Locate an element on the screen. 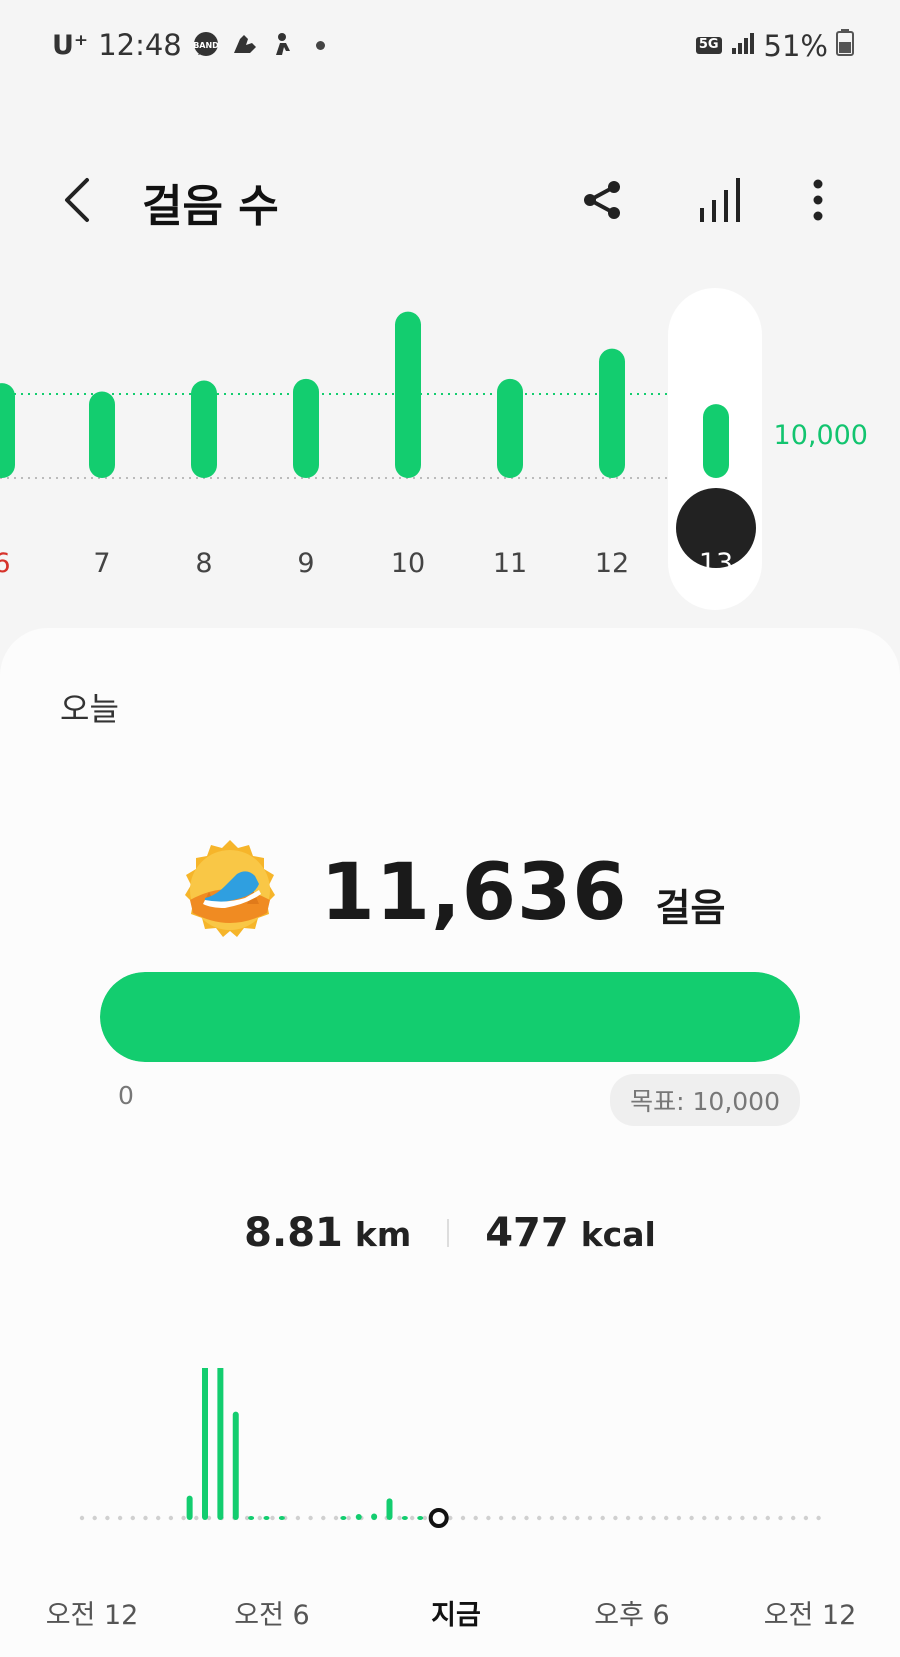 The image size is (900, 1657). running-shoe-icon is located at coordinates (244, 45).